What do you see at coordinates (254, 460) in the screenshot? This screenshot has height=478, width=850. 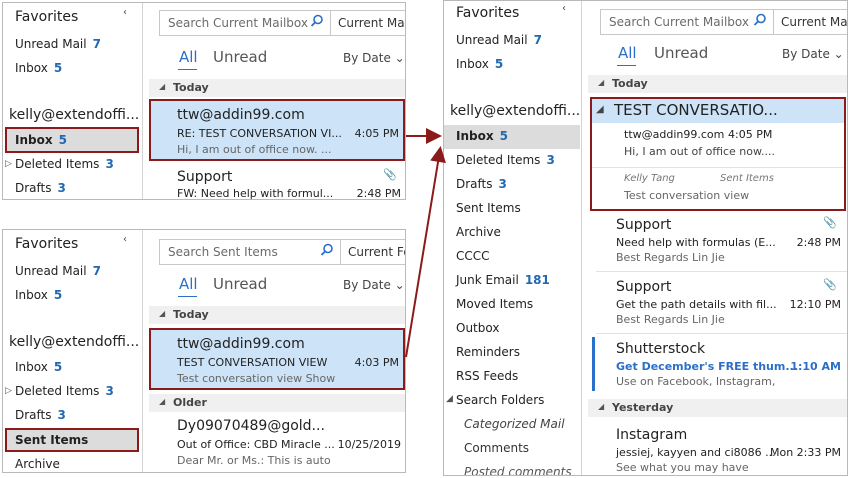 I see `mail-preview: Dear Mr. or Ms.: This is auto` at bounding box center [254, 460].